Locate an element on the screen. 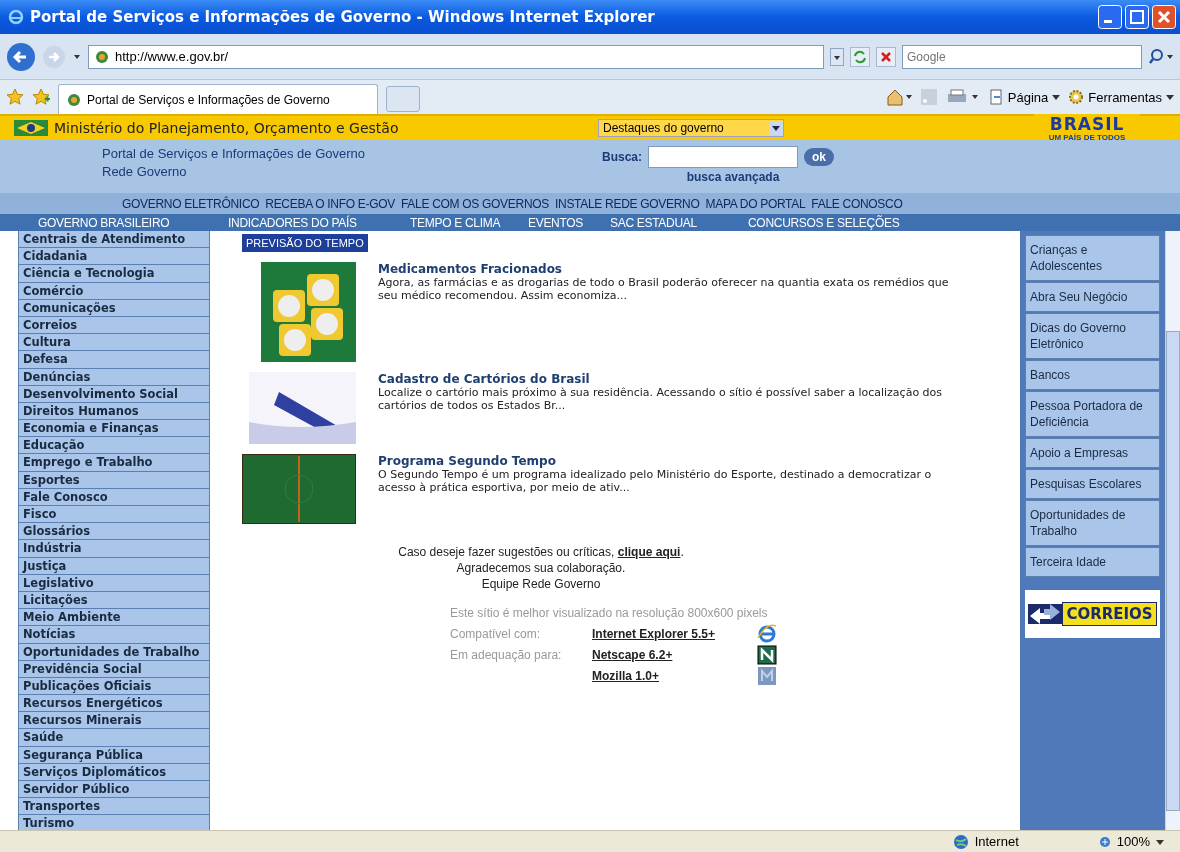 The height and width of the screenshot is (852, 1180). browser-logo-icon is located at coordinates (16, 17).